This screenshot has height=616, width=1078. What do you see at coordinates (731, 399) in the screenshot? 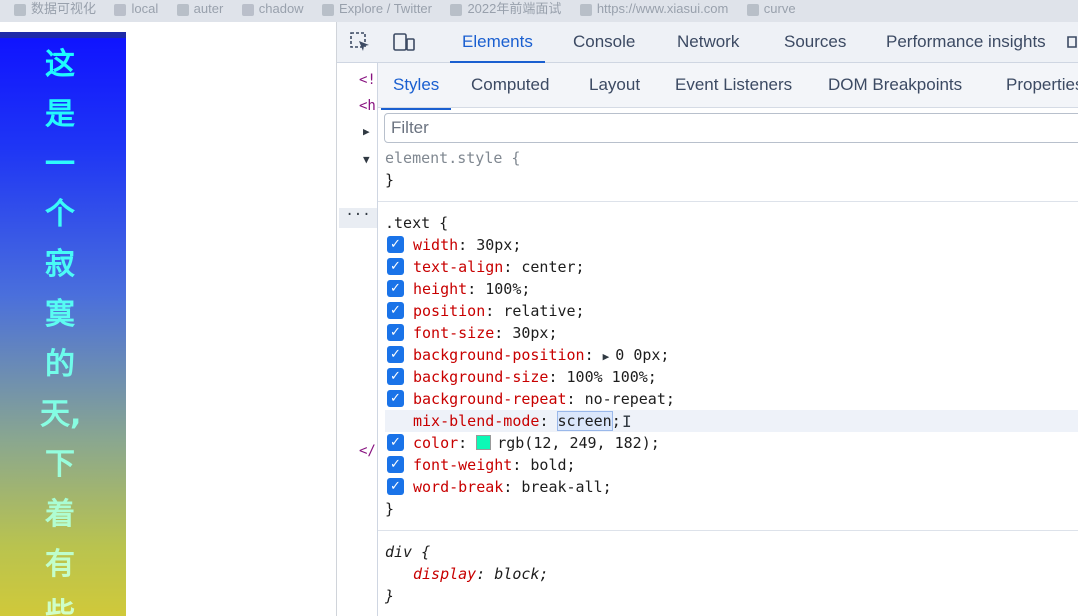
I see `declaration-background-repeat: ✓ background-repeat: no-repeat;` at bounding box center [731, 399].